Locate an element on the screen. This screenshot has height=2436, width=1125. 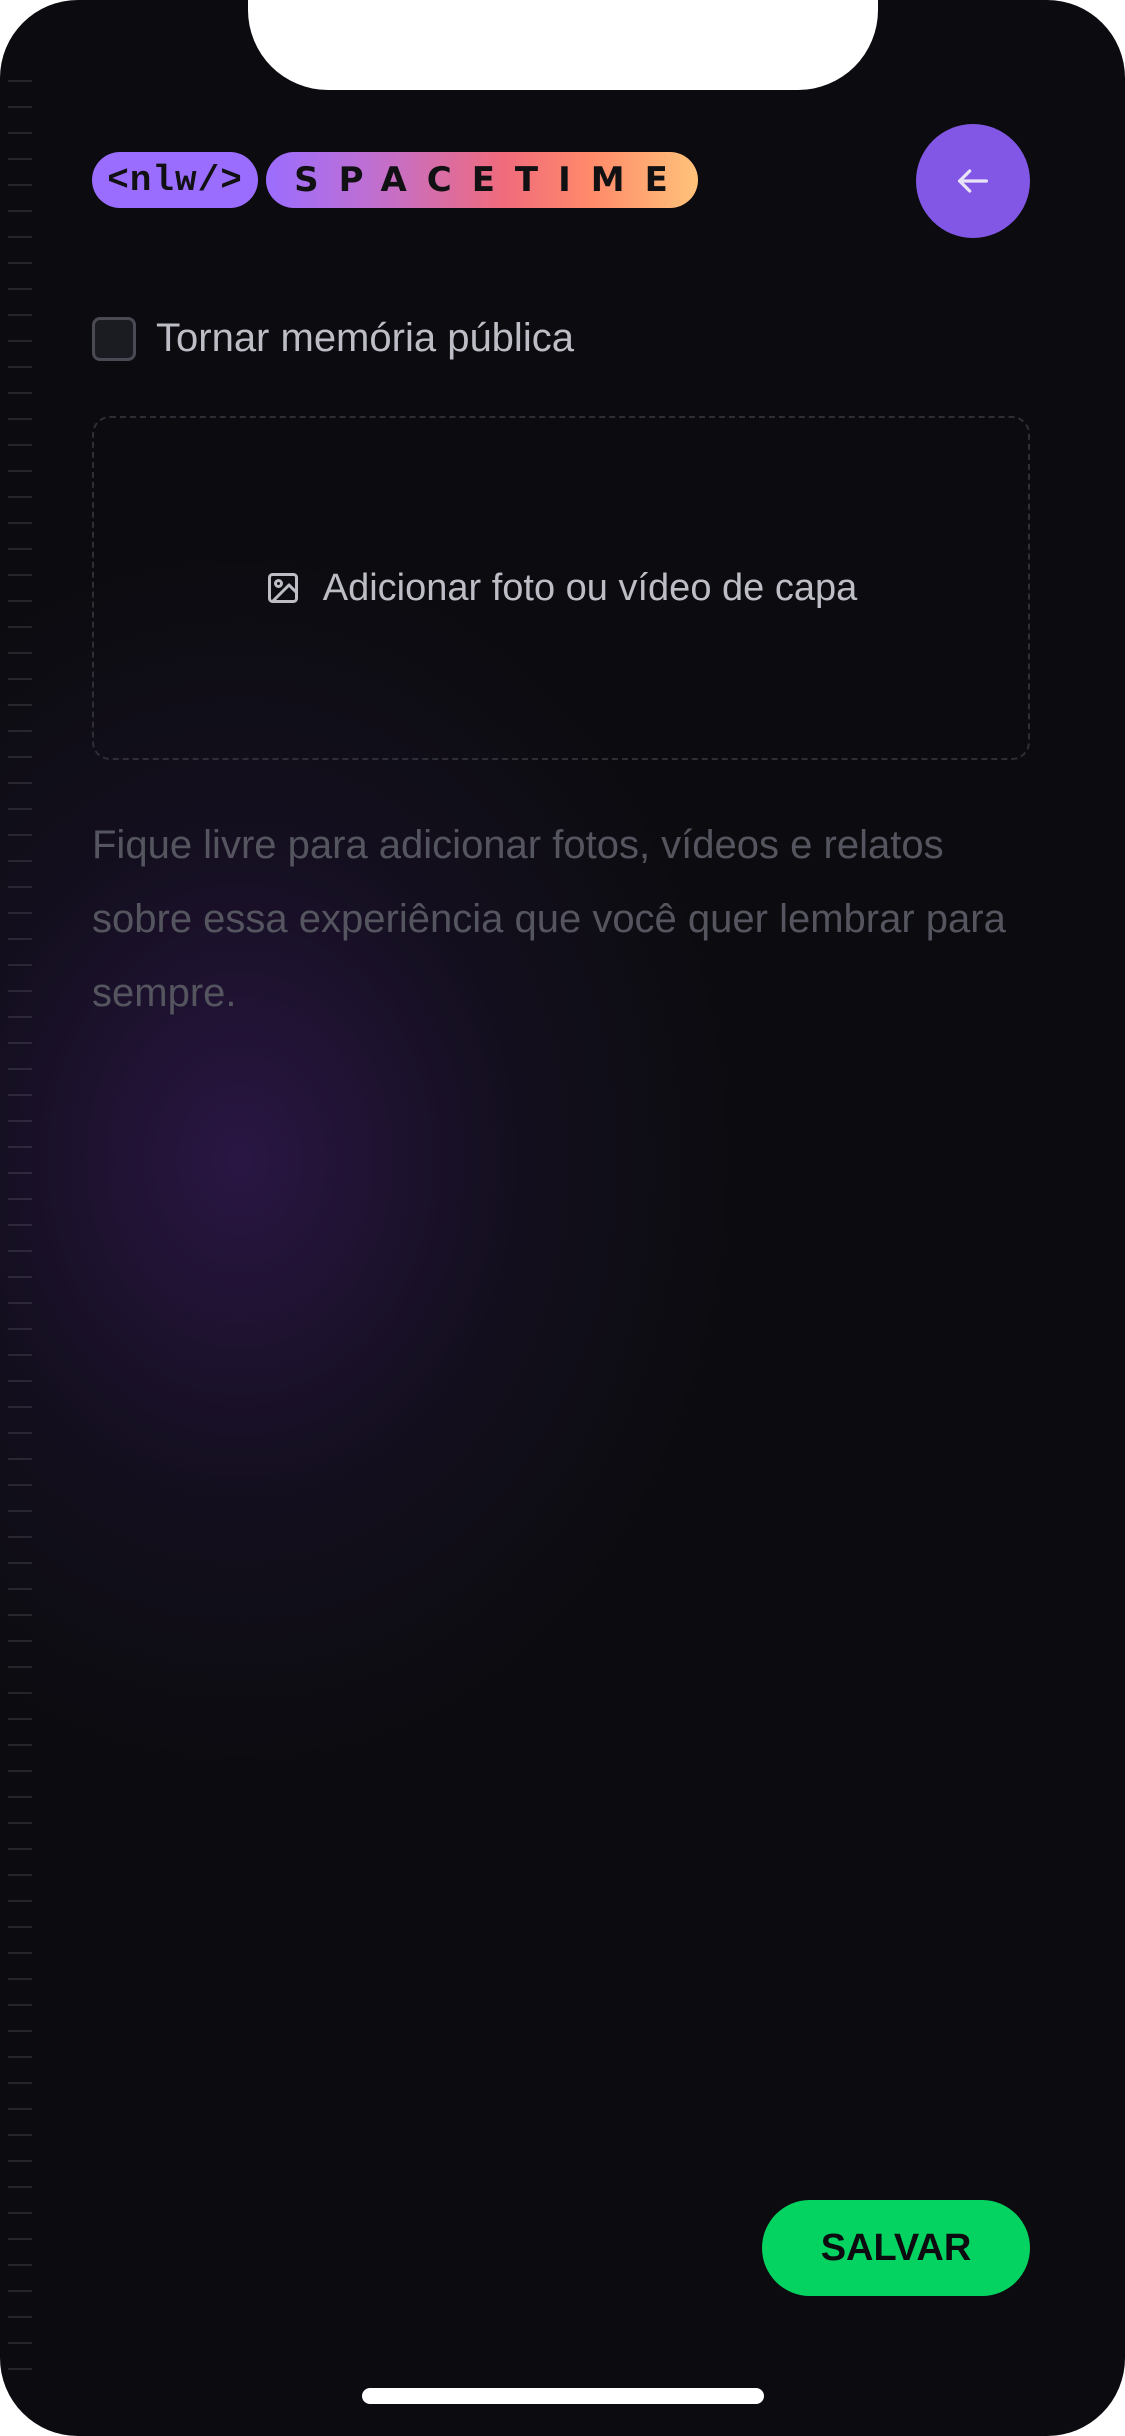
cover-media-picker: Adicionar foto ou vídeo de capa is located at coordinates (561, 588).